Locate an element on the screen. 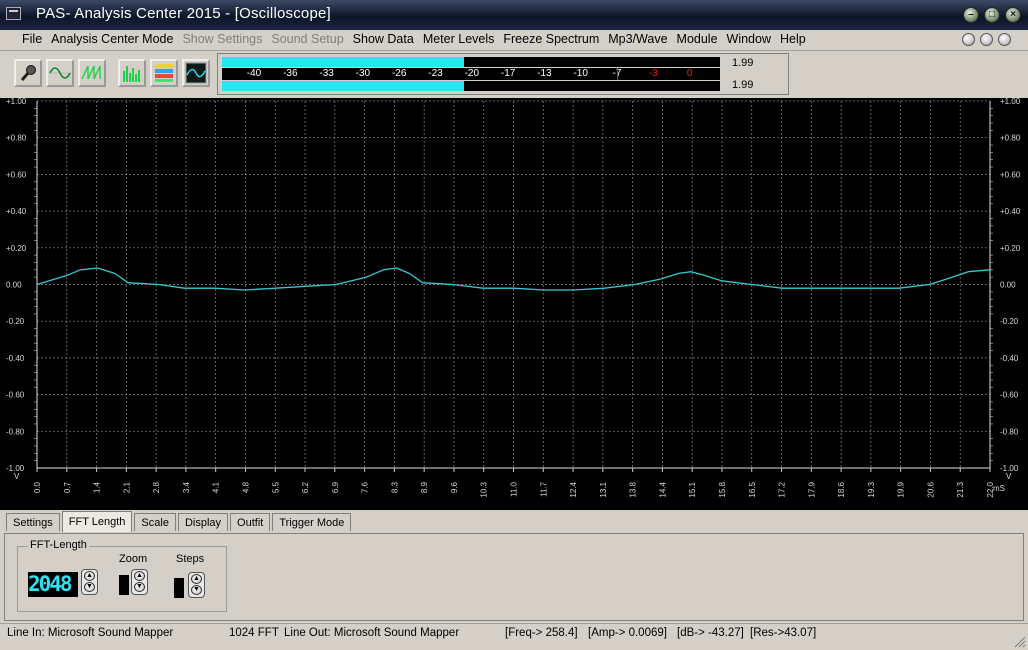 The height and width of the screenshot is (650, 1028). fft-length-group: FFT-Length 2048 ▲ ▼ Zoom ▲ ▼ Steps ▲ ▼ is located at coordinates (122, 575).